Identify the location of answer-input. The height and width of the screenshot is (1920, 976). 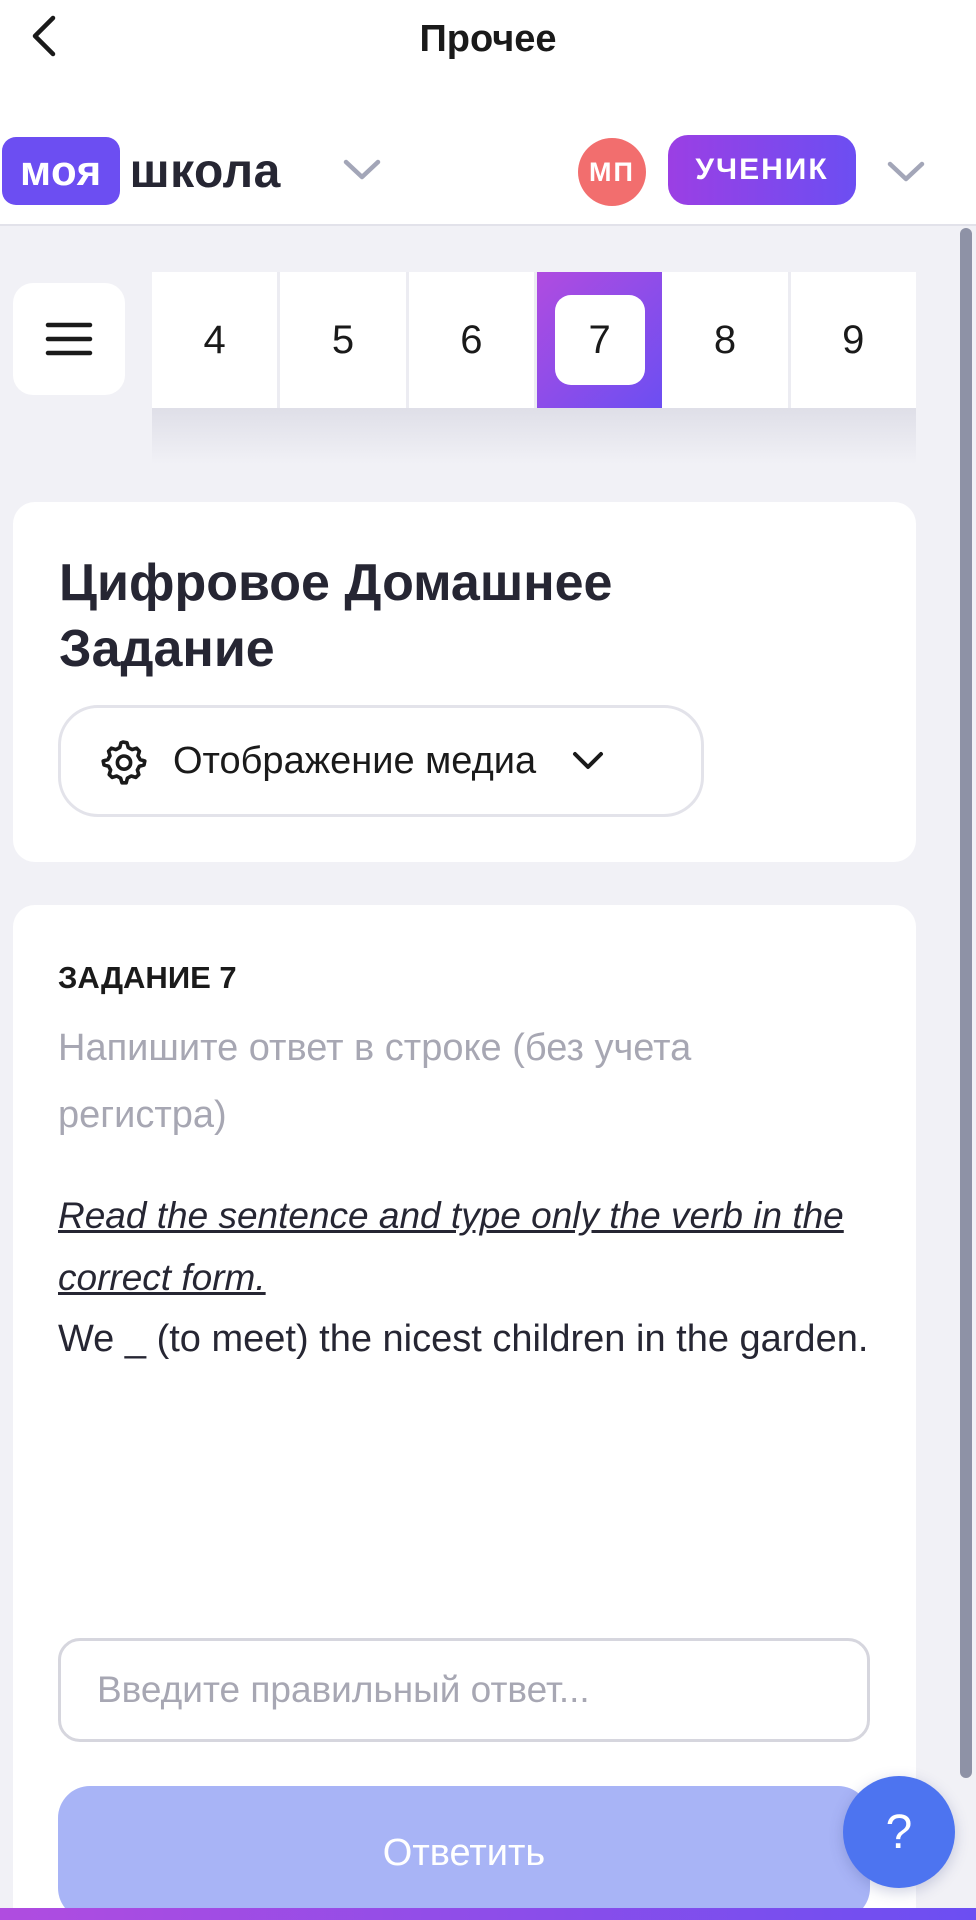
(464, 1690).